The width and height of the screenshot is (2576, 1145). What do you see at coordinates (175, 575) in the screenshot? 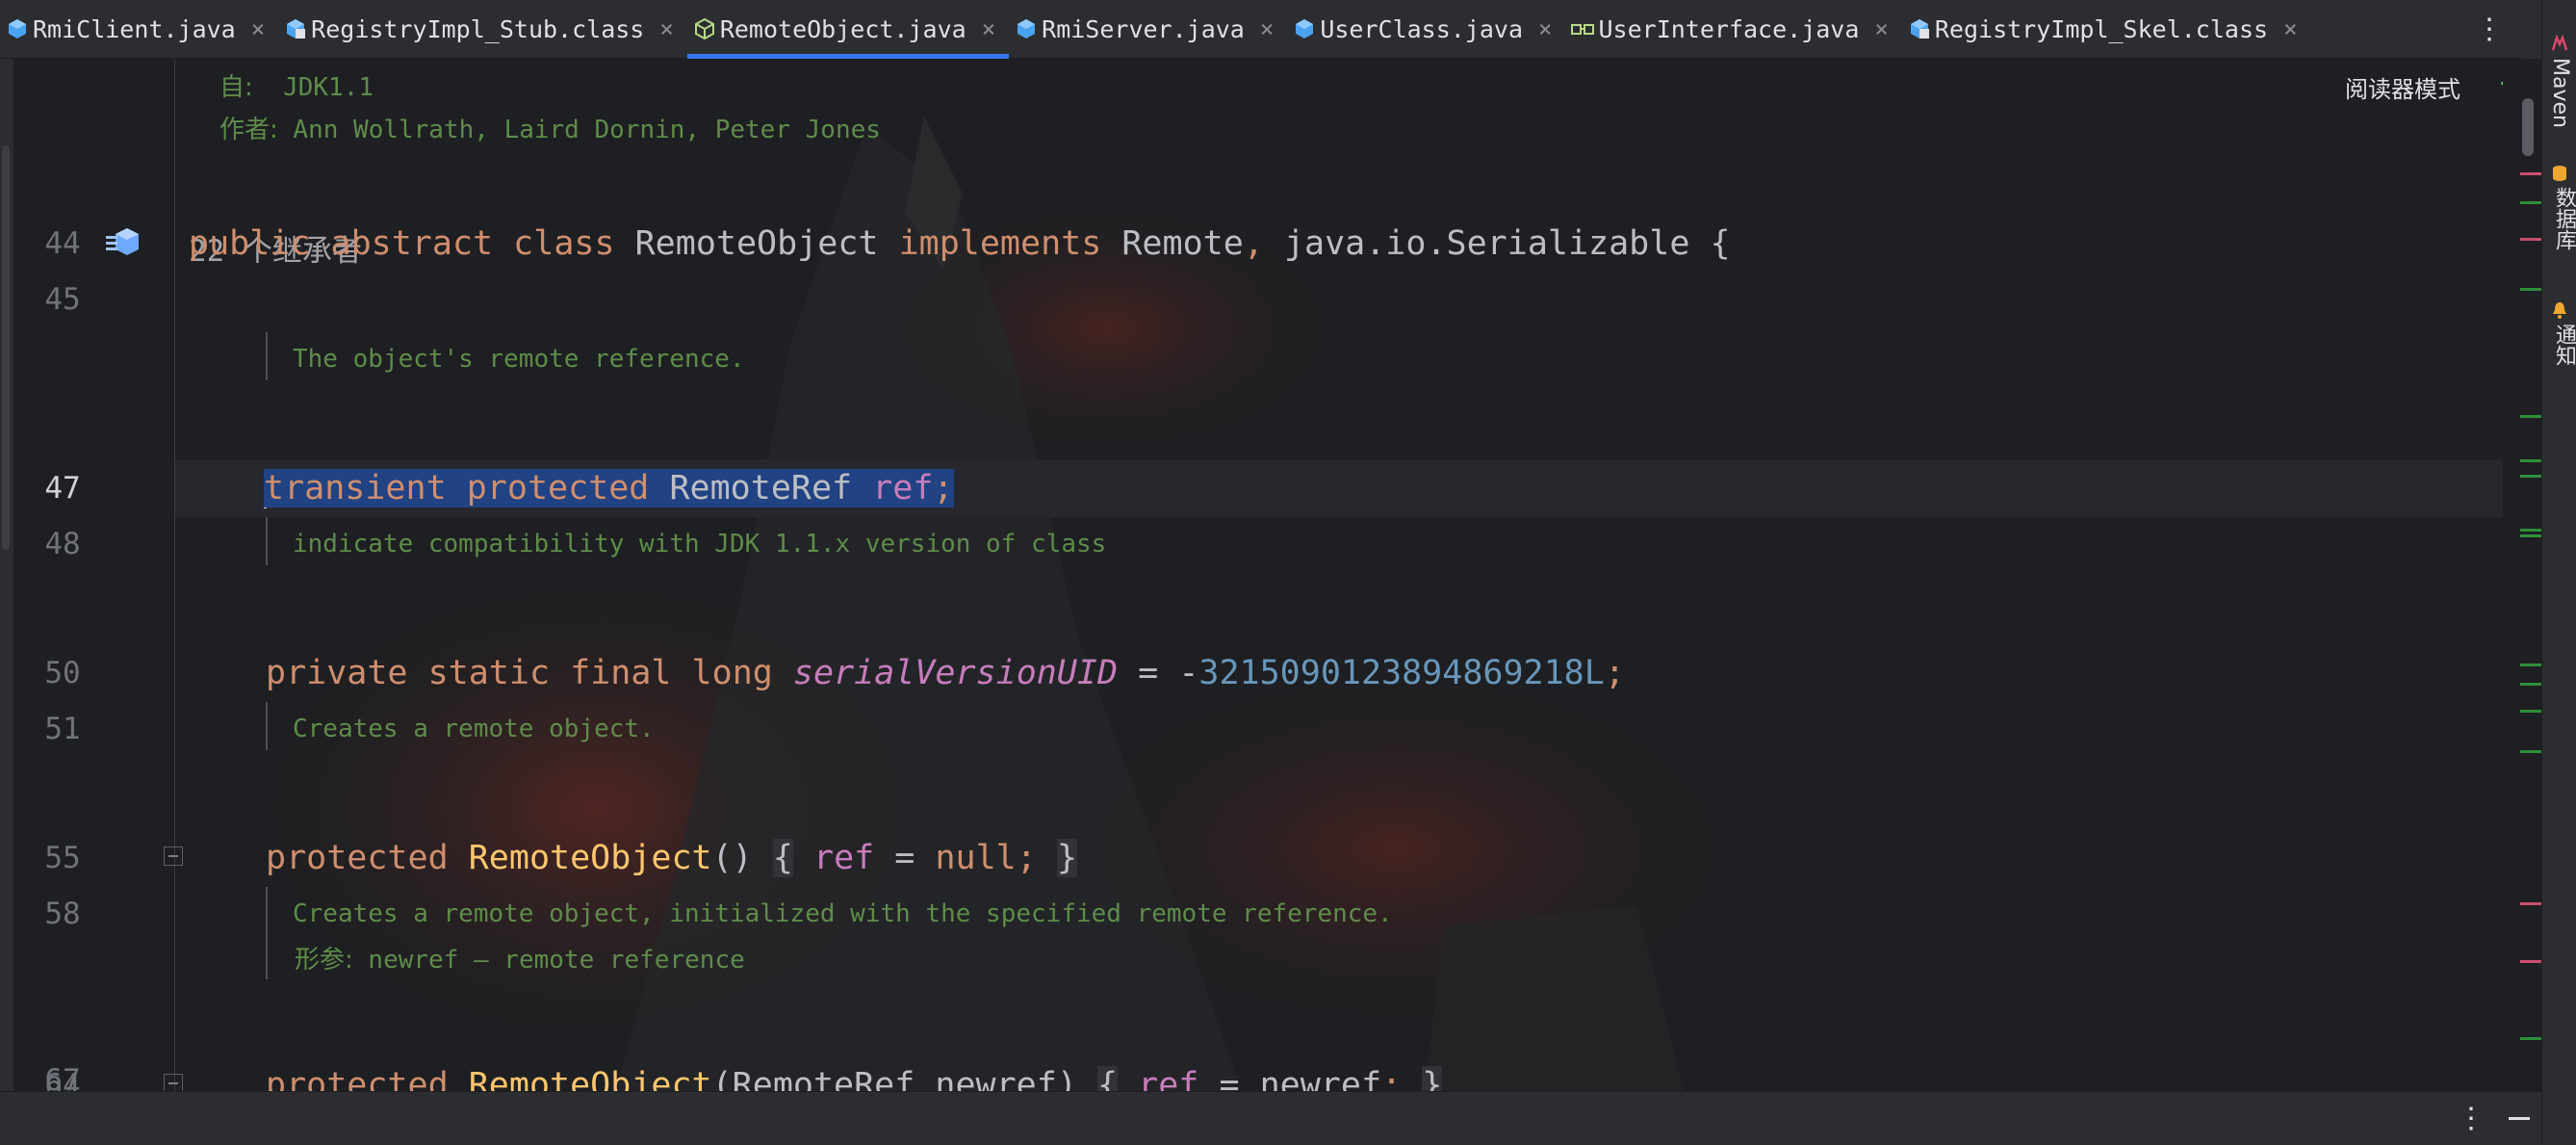
I see `gutter-separator` at bounding box center [175, 575].